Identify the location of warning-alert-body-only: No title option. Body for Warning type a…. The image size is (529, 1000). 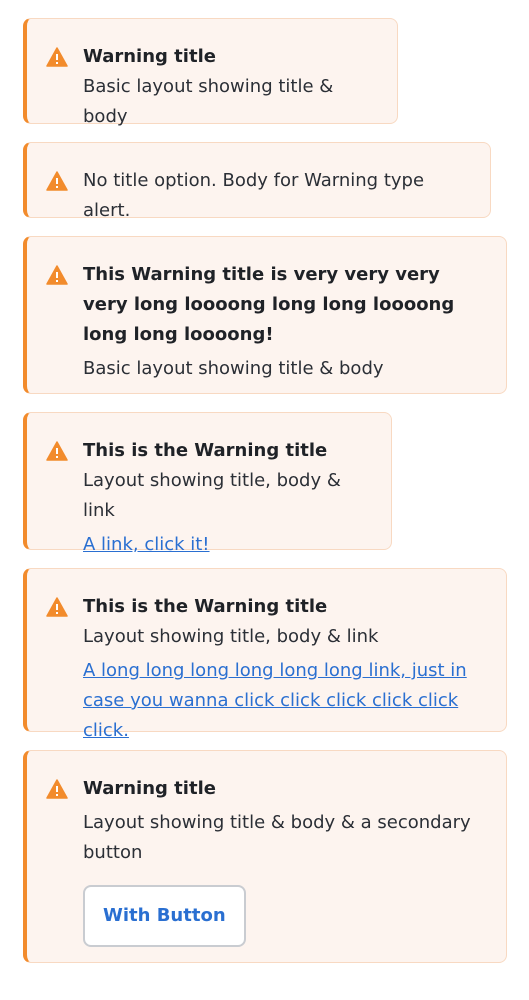
(257, 181).